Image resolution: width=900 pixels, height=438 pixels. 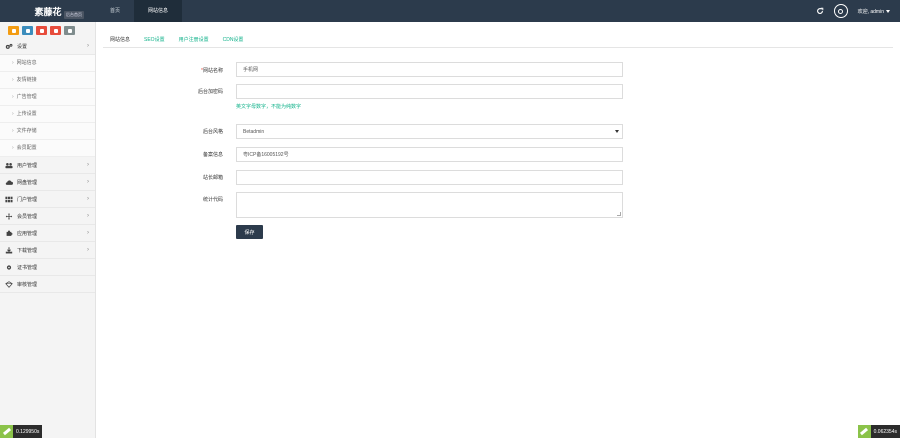 What do you see at coordinates (47, 131) in the screenshot?
I see `sidebar-item-storage: › 文件存储` at bounding box center [47, 131].